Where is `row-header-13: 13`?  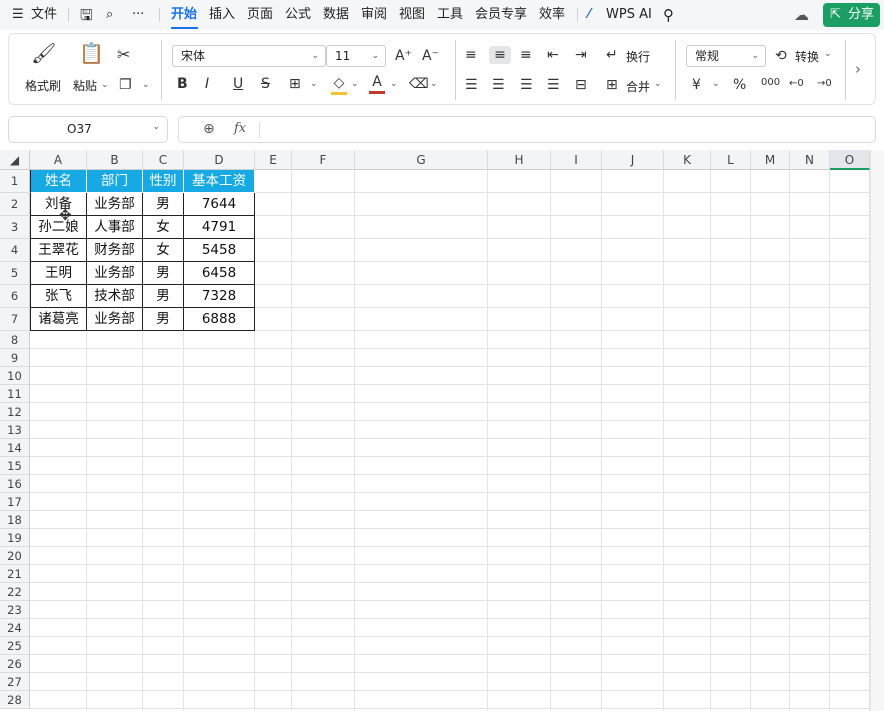
row-header-13: 13 is located at coordinates (15, 430).